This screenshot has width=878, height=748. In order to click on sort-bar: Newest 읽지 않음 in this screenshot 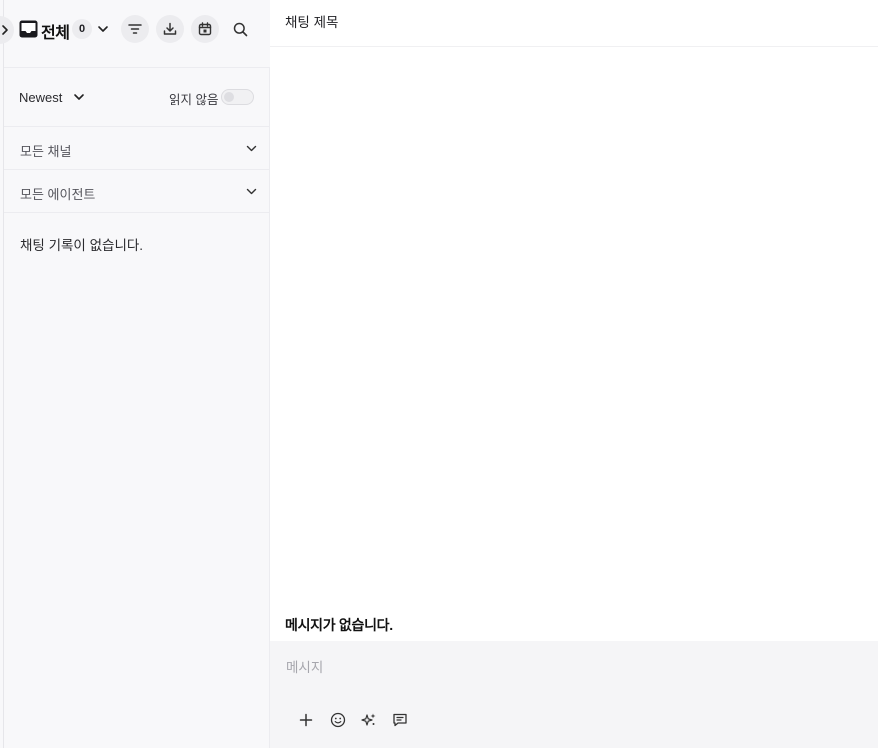, I will do `click(137, 97)`.